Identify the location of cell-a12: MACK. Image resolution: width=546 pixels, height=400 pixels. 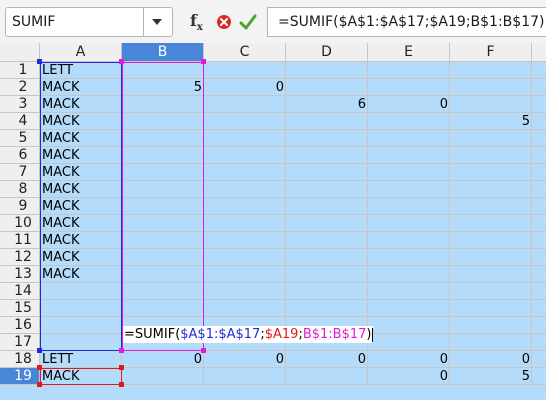
(81, 257).